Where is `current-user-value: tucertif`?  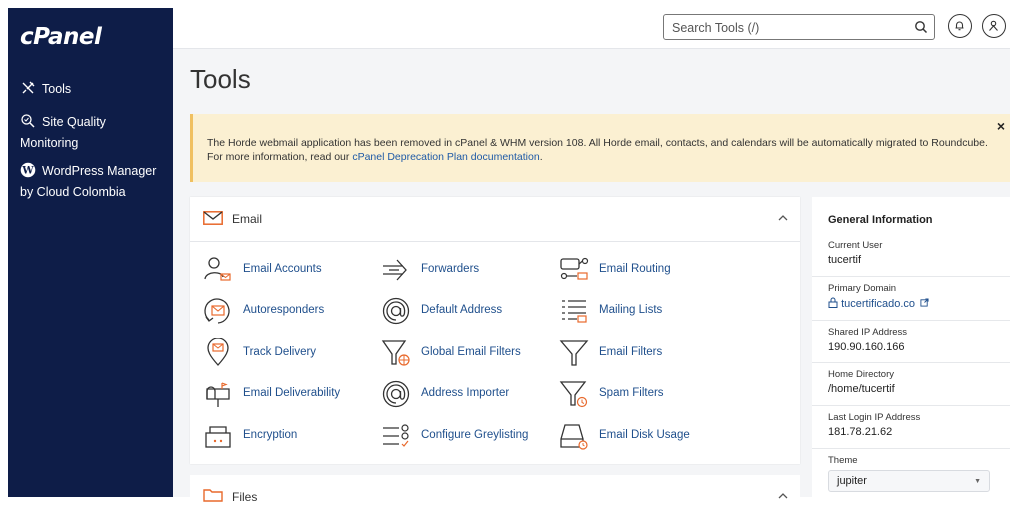
current-user-value: tucertif is located at coordinates (845, 260).